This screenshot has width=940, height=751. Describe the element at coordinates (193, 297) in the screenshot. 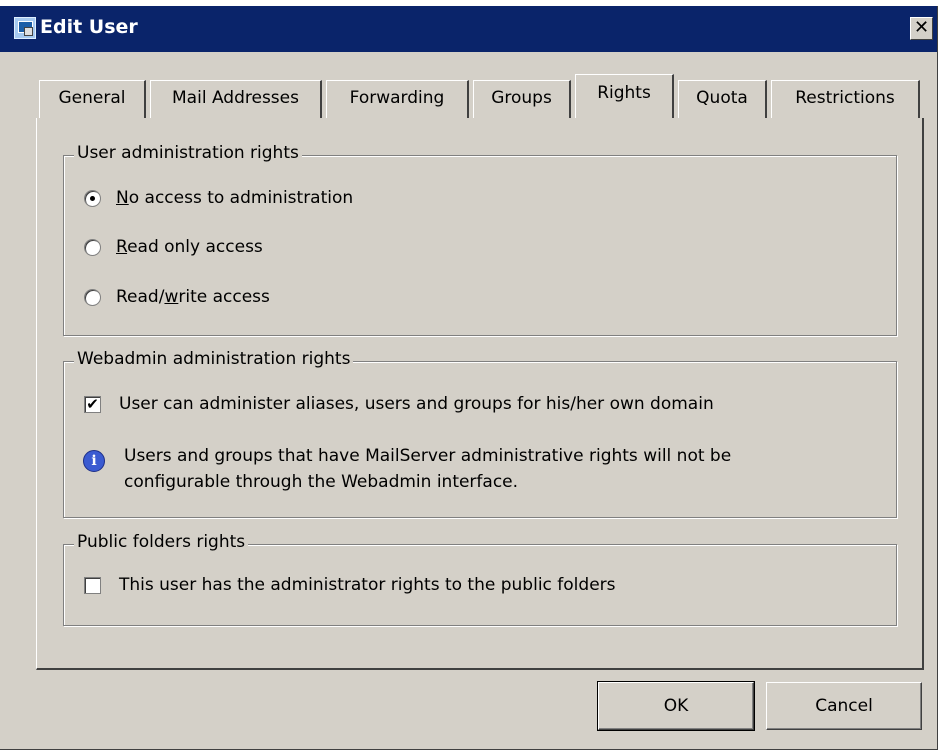

I see `read-write-label: Read/write access` at that location.